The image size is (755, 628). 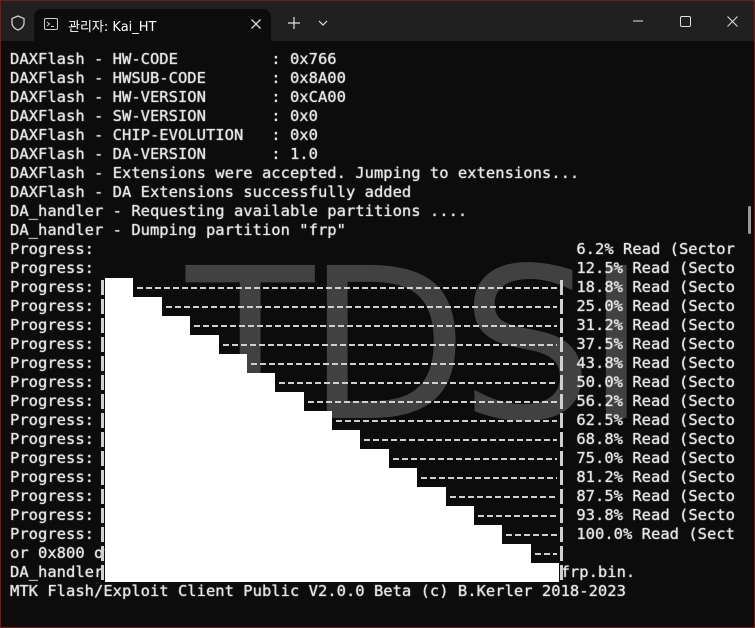 I want to click on maximize-button, so click(x=685, y=21).